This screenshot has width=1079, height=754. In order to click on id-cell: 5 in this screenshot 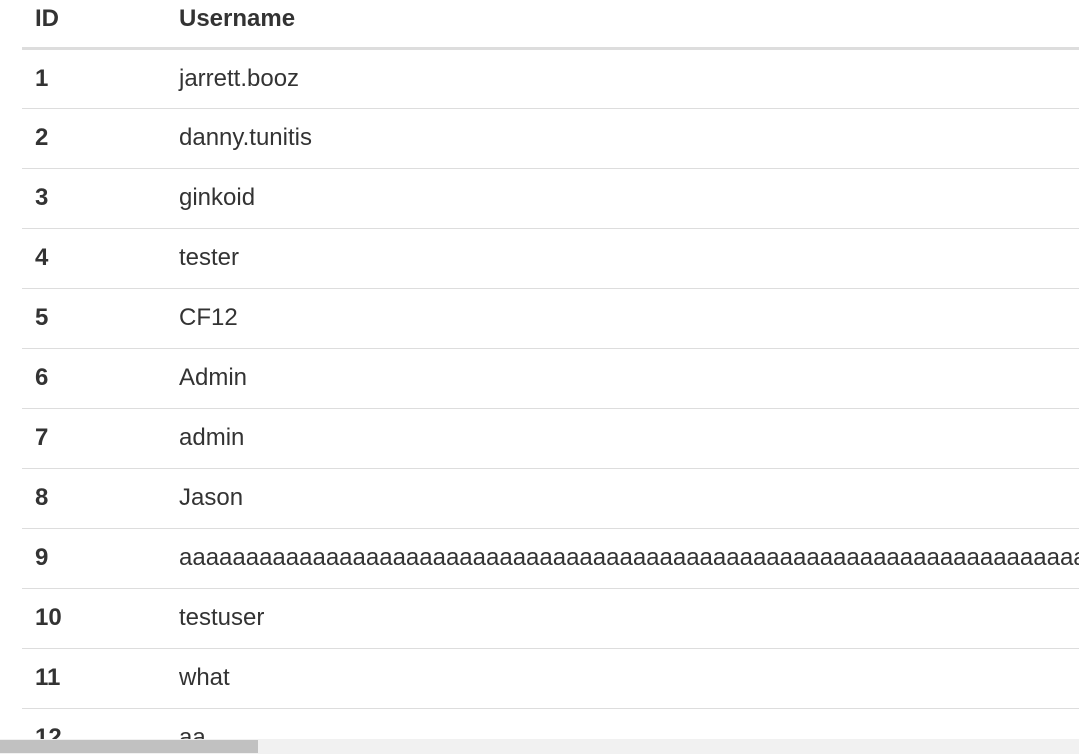, I will do `click(94, 317)`.